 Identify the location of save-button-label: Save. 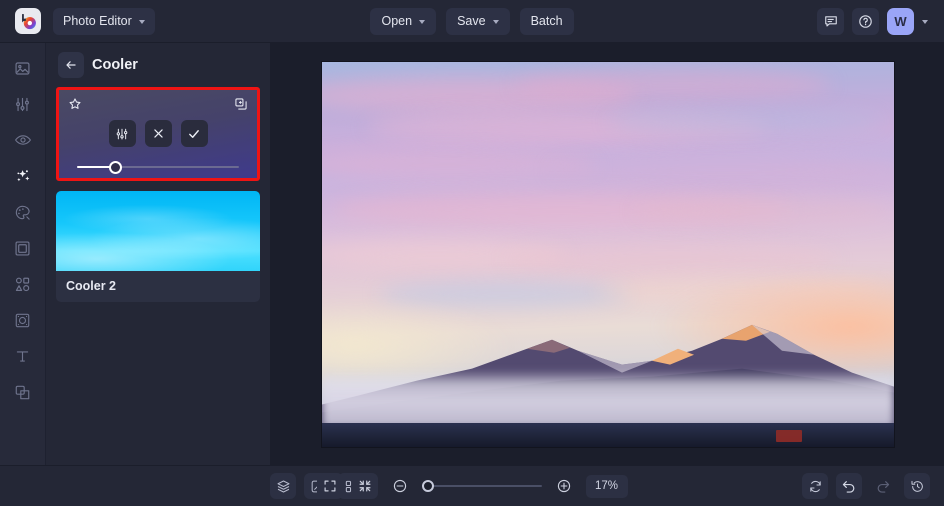
(471, 21).